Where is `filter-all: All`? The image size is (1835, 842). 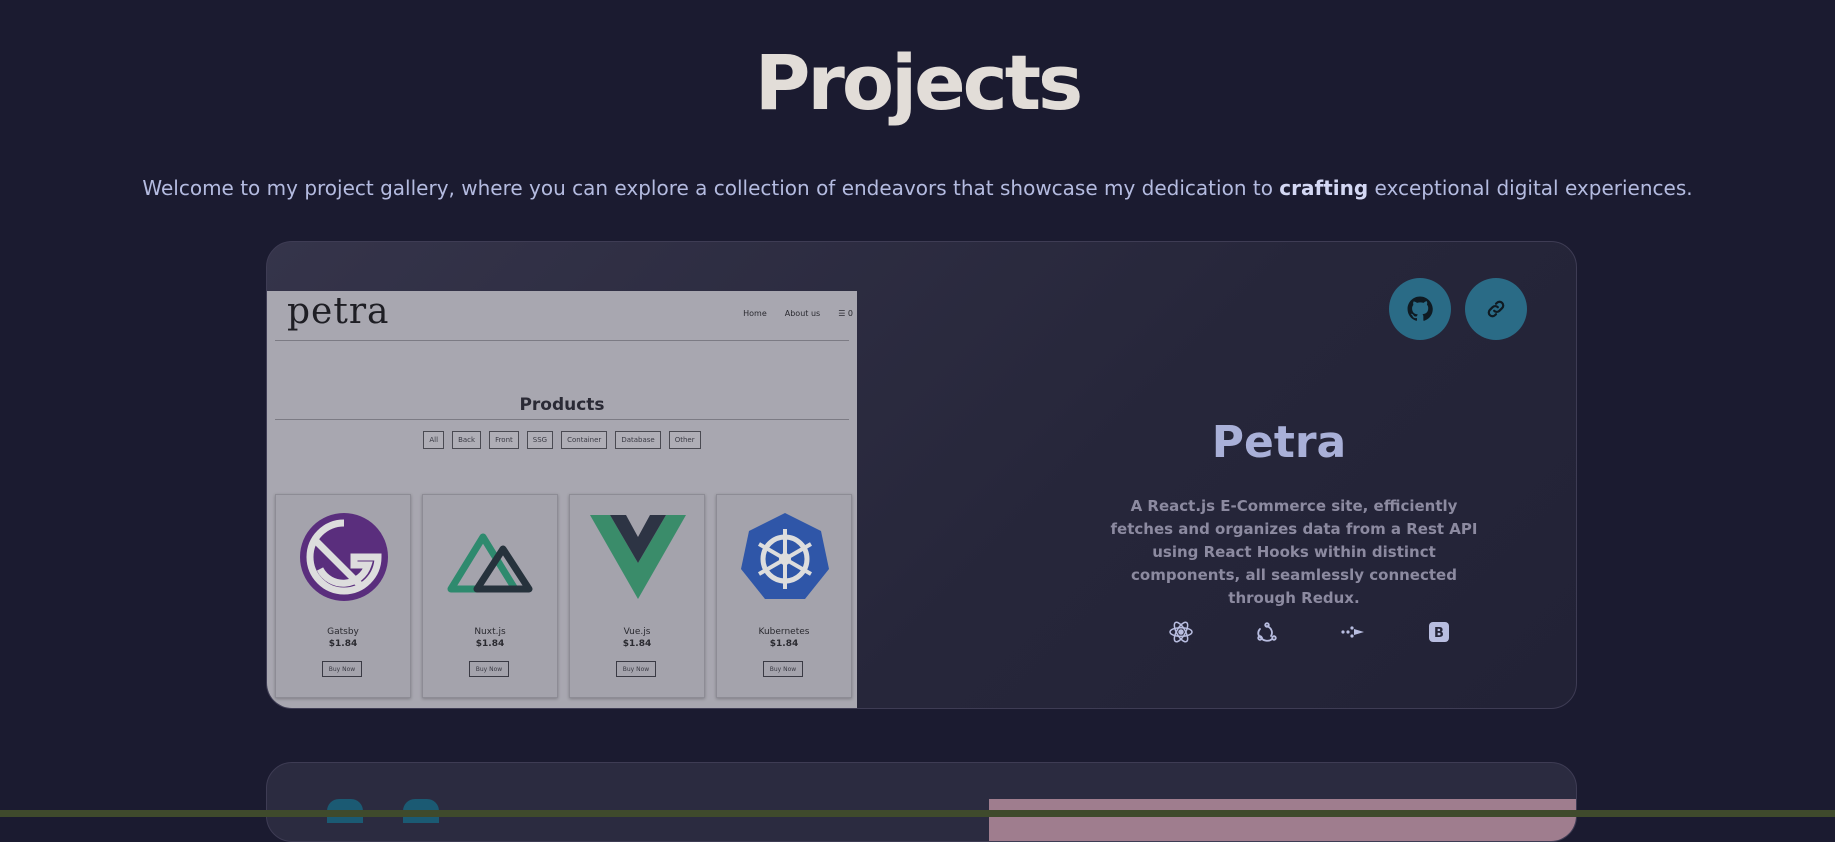
filter-all: All is located at coordinates (434, 440).